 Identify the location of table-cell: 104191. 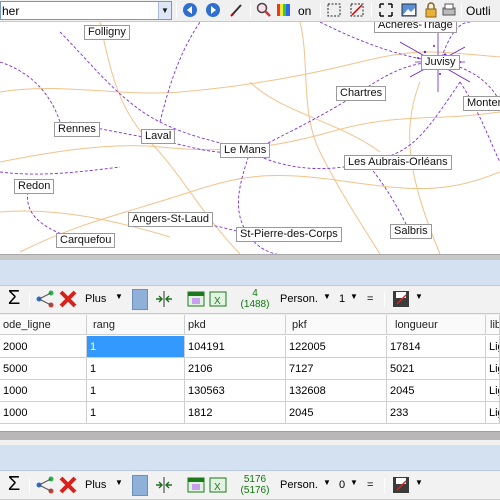
(235, 347).